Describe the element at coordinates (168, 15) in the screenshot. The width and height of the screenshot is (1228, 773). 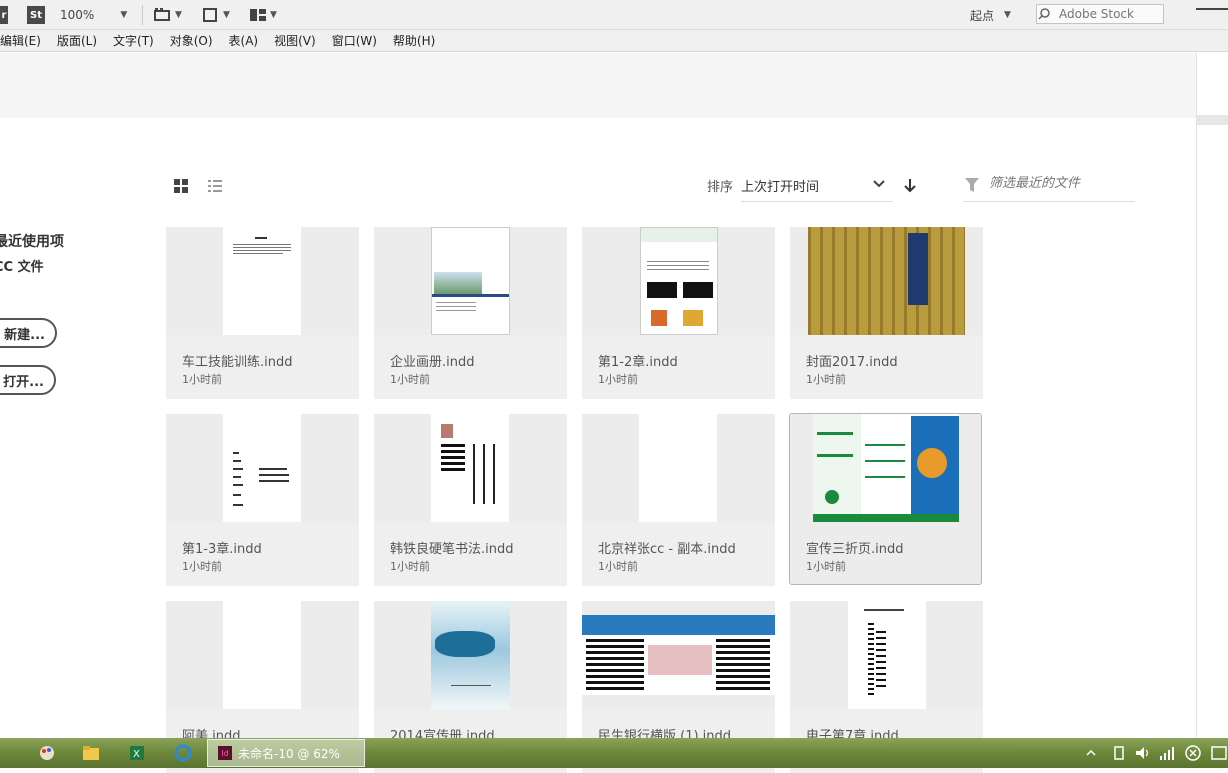
I see `screen-mode-button: ▼` at that location.